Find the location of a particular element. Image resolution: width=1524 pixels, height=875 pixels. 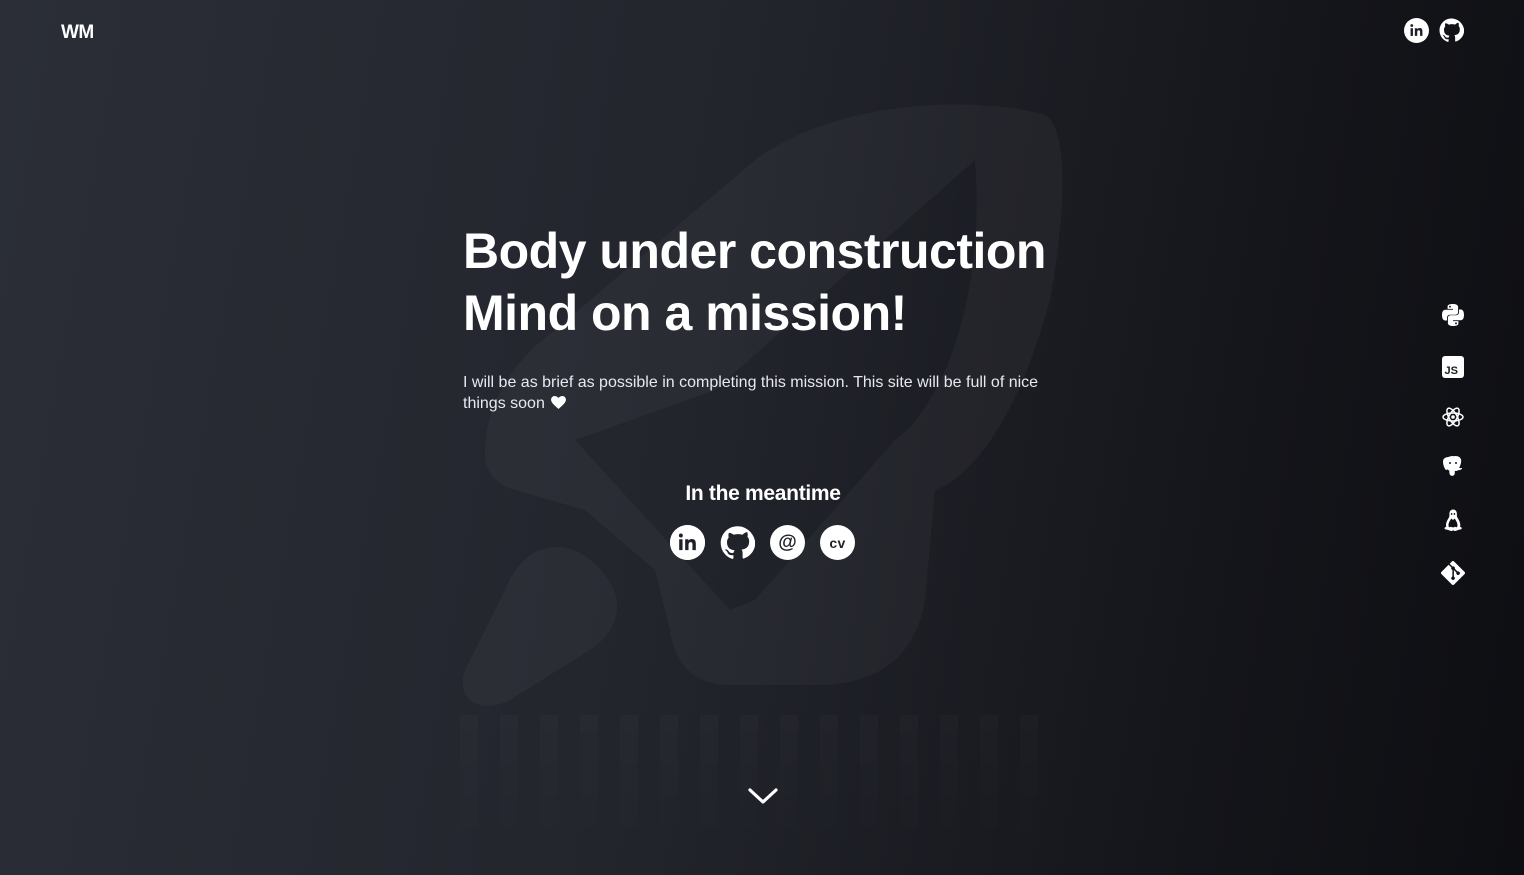

chevron-down-icon is located at coordinates (763, 797).